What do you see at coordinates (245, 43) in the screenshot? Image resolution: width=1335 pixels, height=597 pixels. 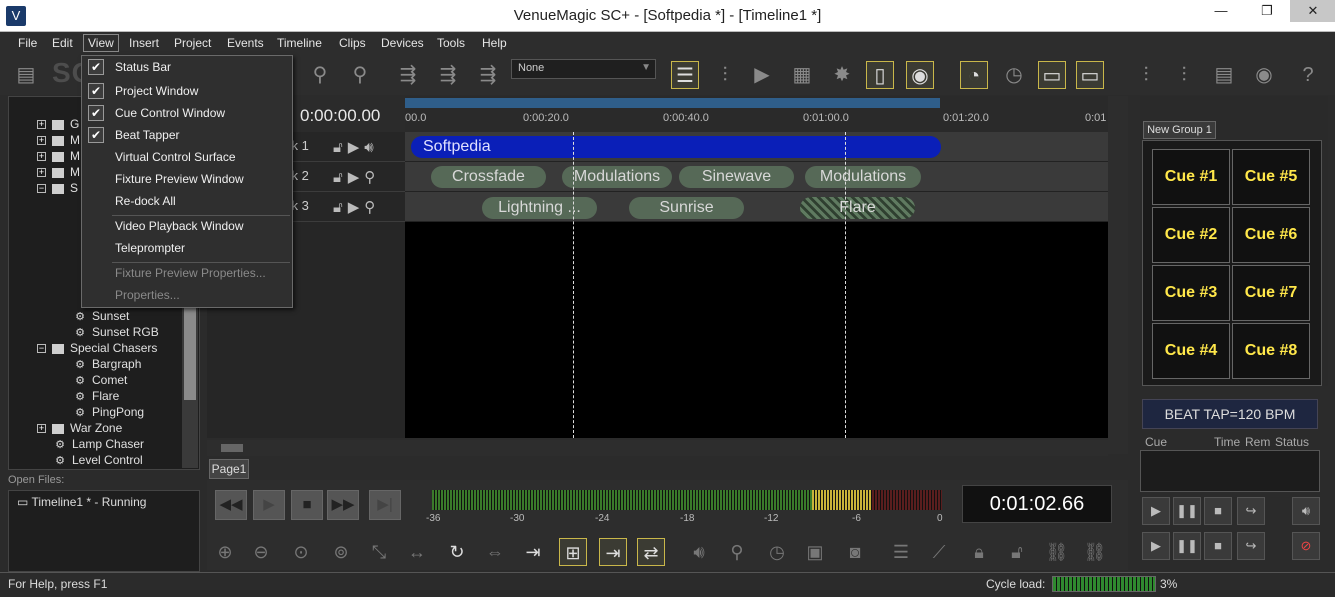 I see `menu-events: Events` at bounding box center [245, 43].